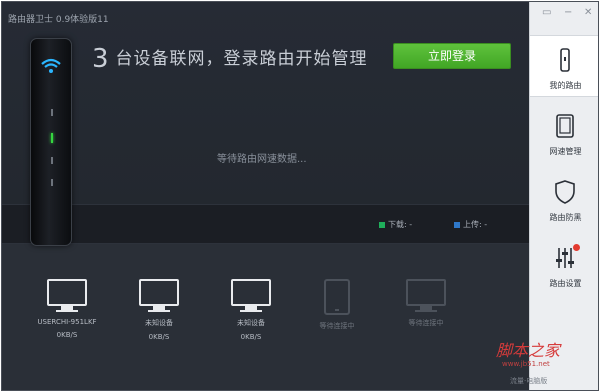  What do you see at coordinates (526, 364) in the screenshot?
I see `watermark-url: www.jb51.net` at bounding box center [526, 364].